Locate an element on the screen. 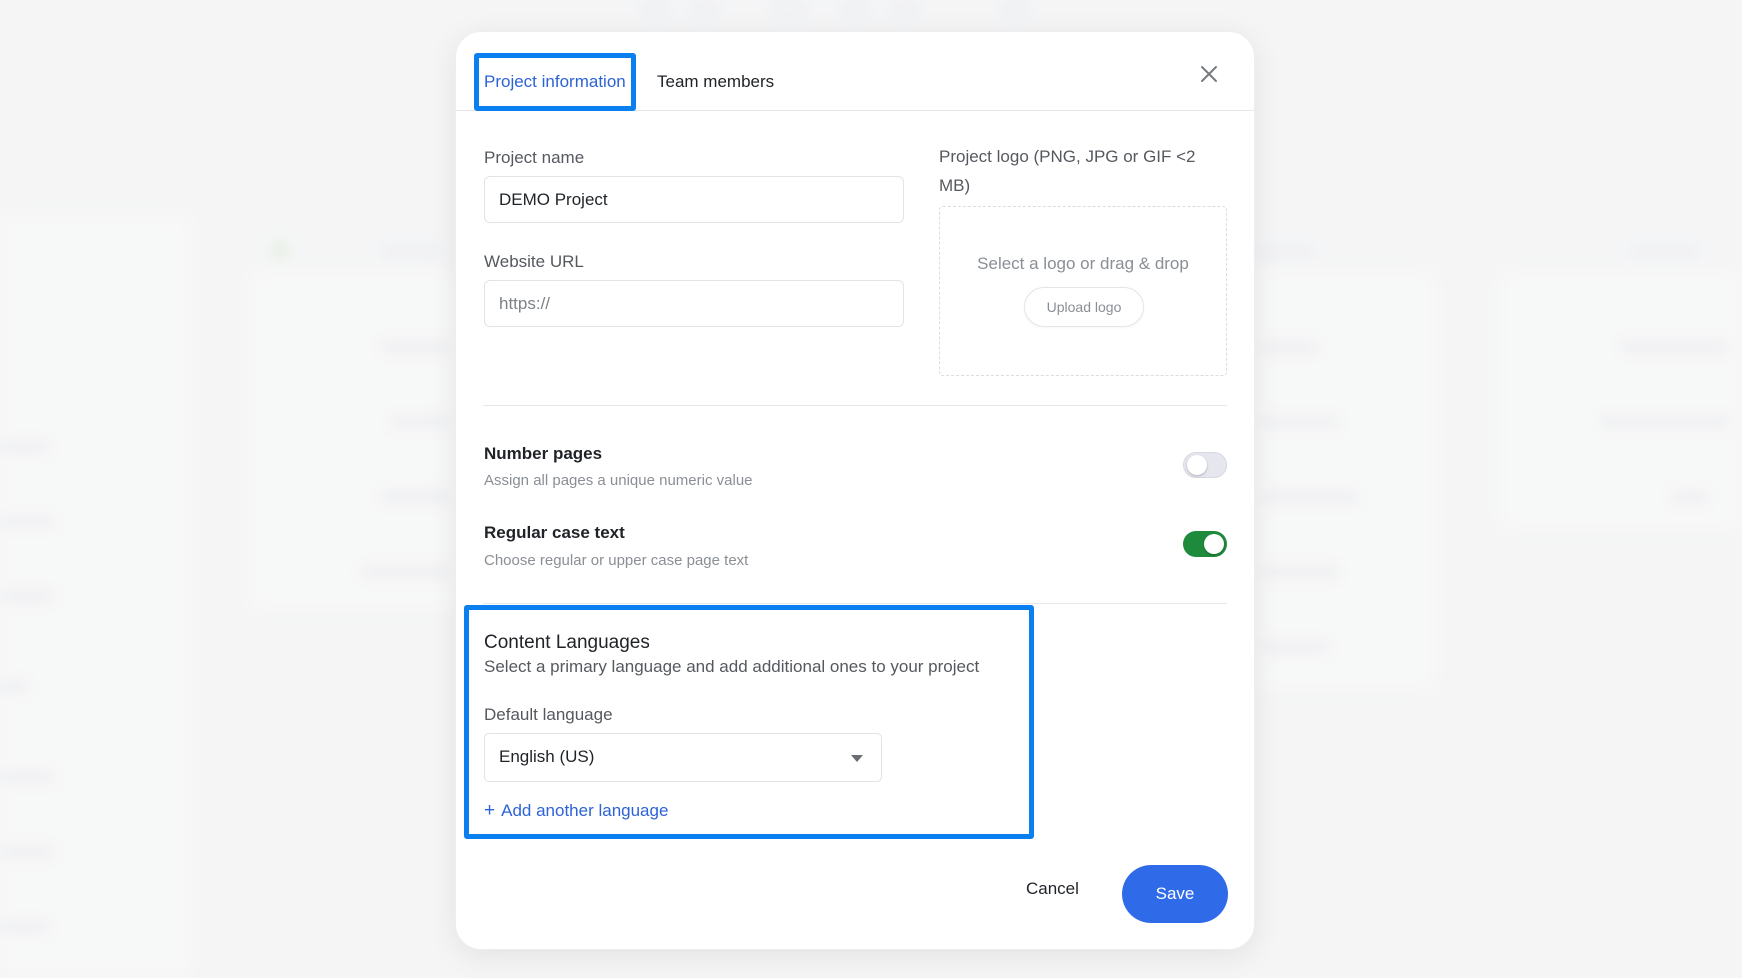 The width and height of the screenshot is (1742, 978). content-languages-title: Content Languages is located at coordinates (567, 642).